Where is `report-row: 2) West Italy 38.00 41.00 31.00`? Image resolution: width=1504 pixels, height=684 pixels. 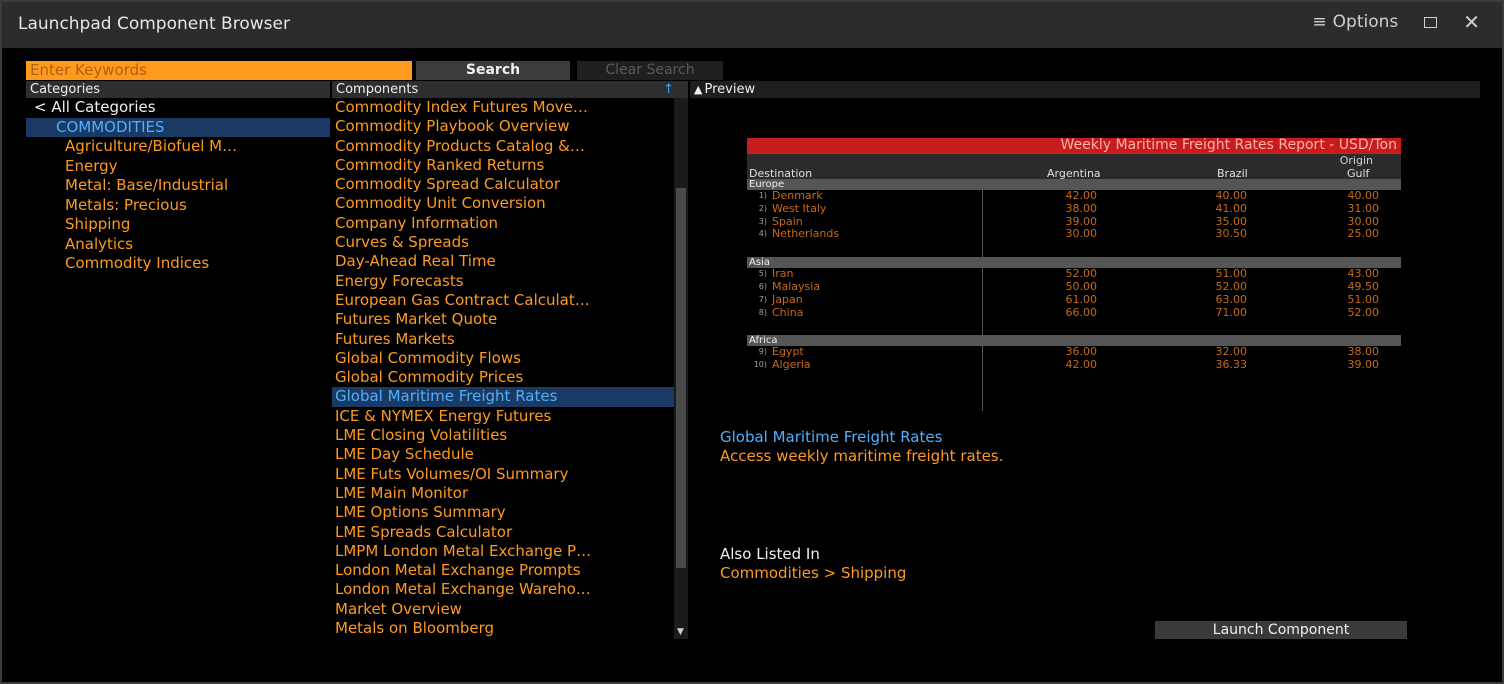 report-row: 2) West Italy 38.00 41.00 31.00 is located at coordinates (1074, 208).